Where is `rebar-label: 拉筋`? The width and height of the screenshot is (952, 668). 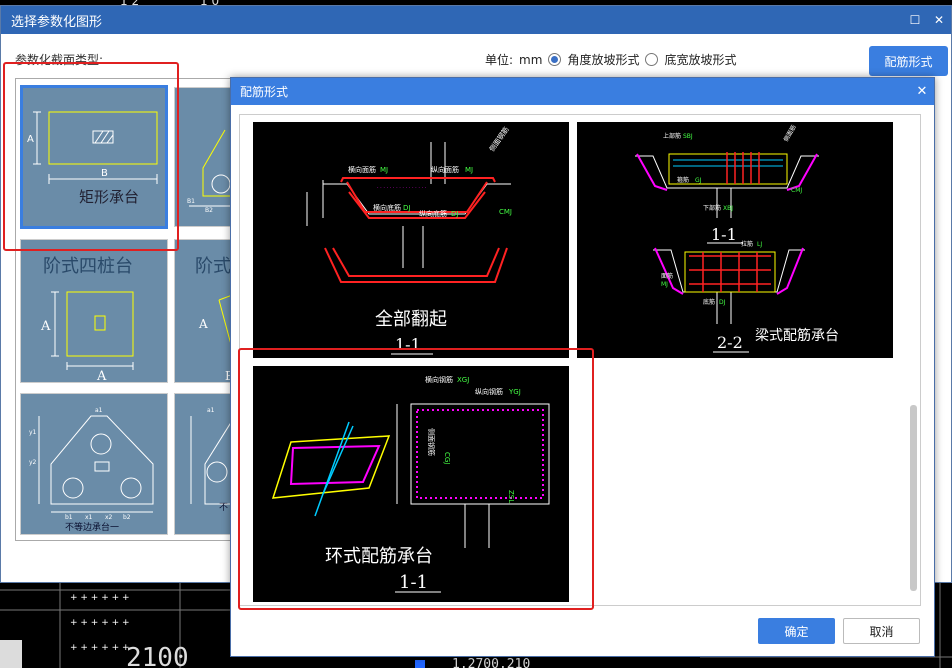
rebar-label: 拉筋 is located at coordinates (747, 244).